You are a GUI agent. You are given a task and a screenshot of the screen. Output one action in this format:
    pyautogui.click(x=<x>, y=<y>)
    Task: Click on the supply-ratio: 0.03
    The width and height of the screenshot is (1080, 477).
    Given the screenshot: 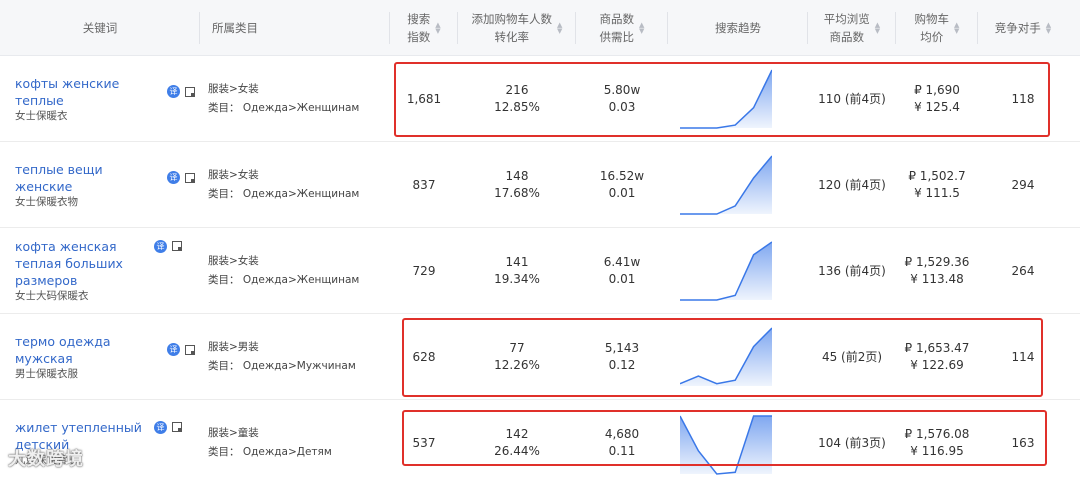 What is the action you would take?
    pyautogui.click(x=622, y=107)
    